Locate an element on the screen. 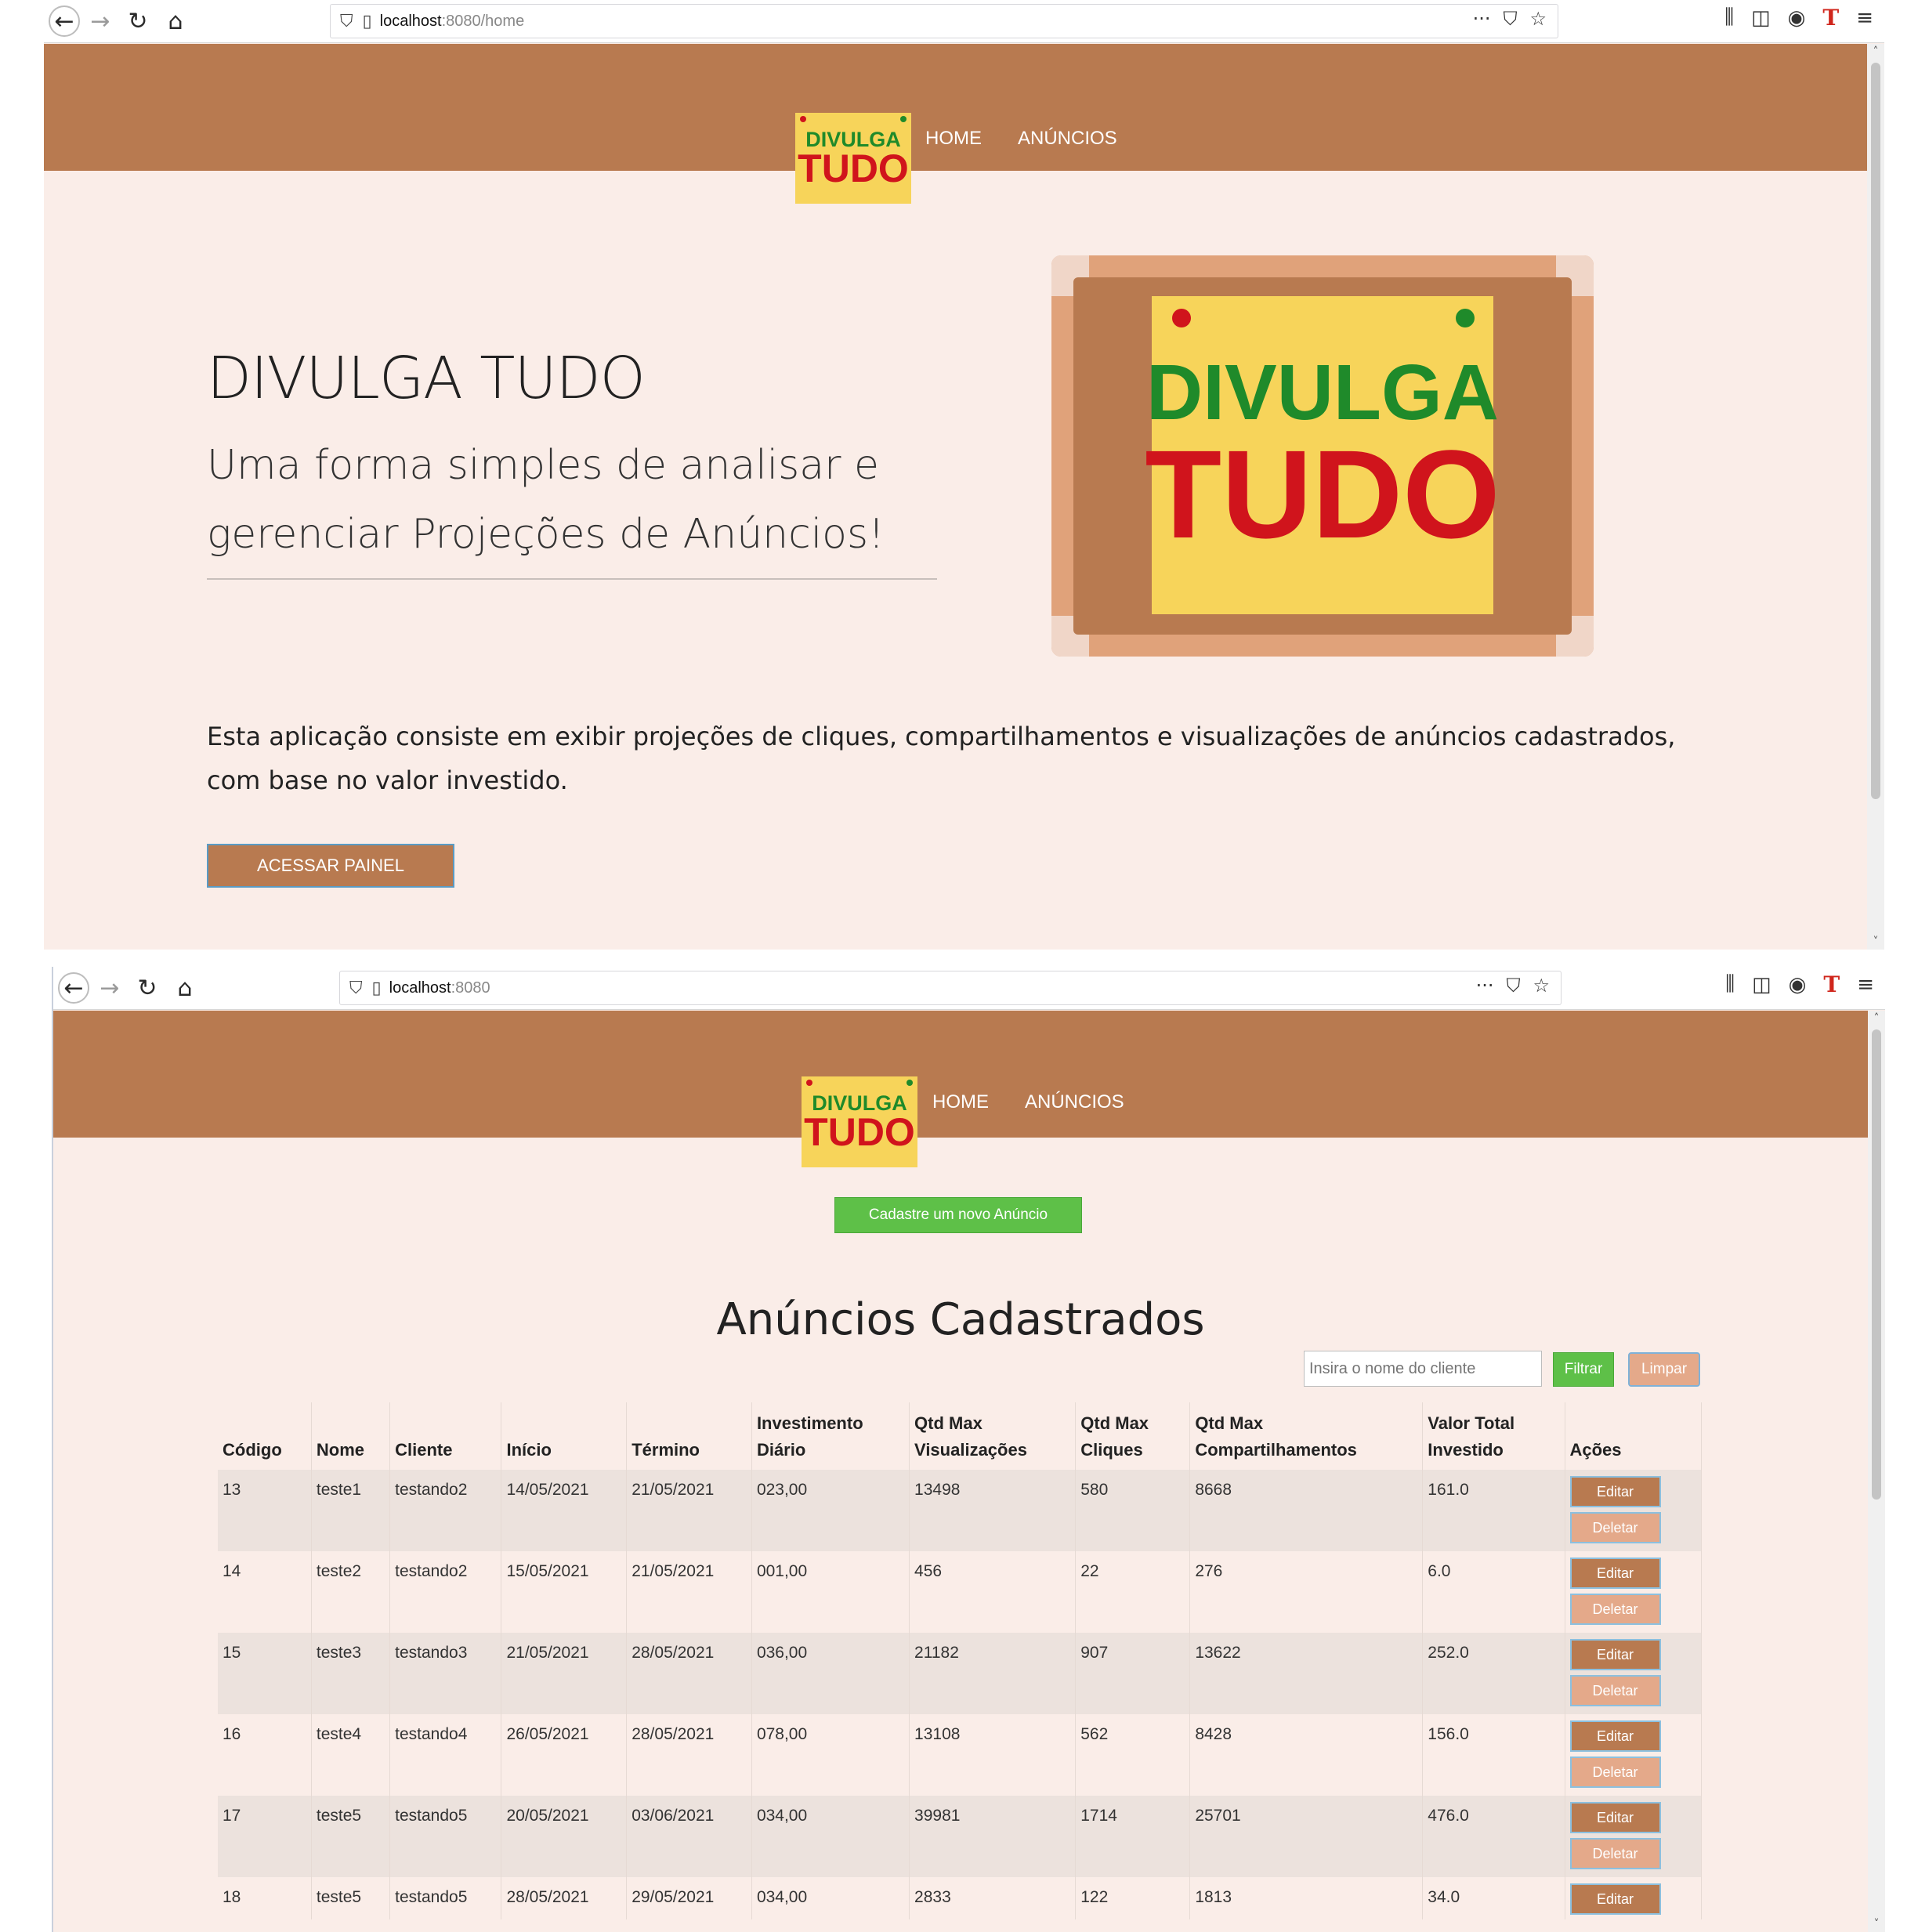  table-cell: 156.0 is located at coordinates (1493, 1755).